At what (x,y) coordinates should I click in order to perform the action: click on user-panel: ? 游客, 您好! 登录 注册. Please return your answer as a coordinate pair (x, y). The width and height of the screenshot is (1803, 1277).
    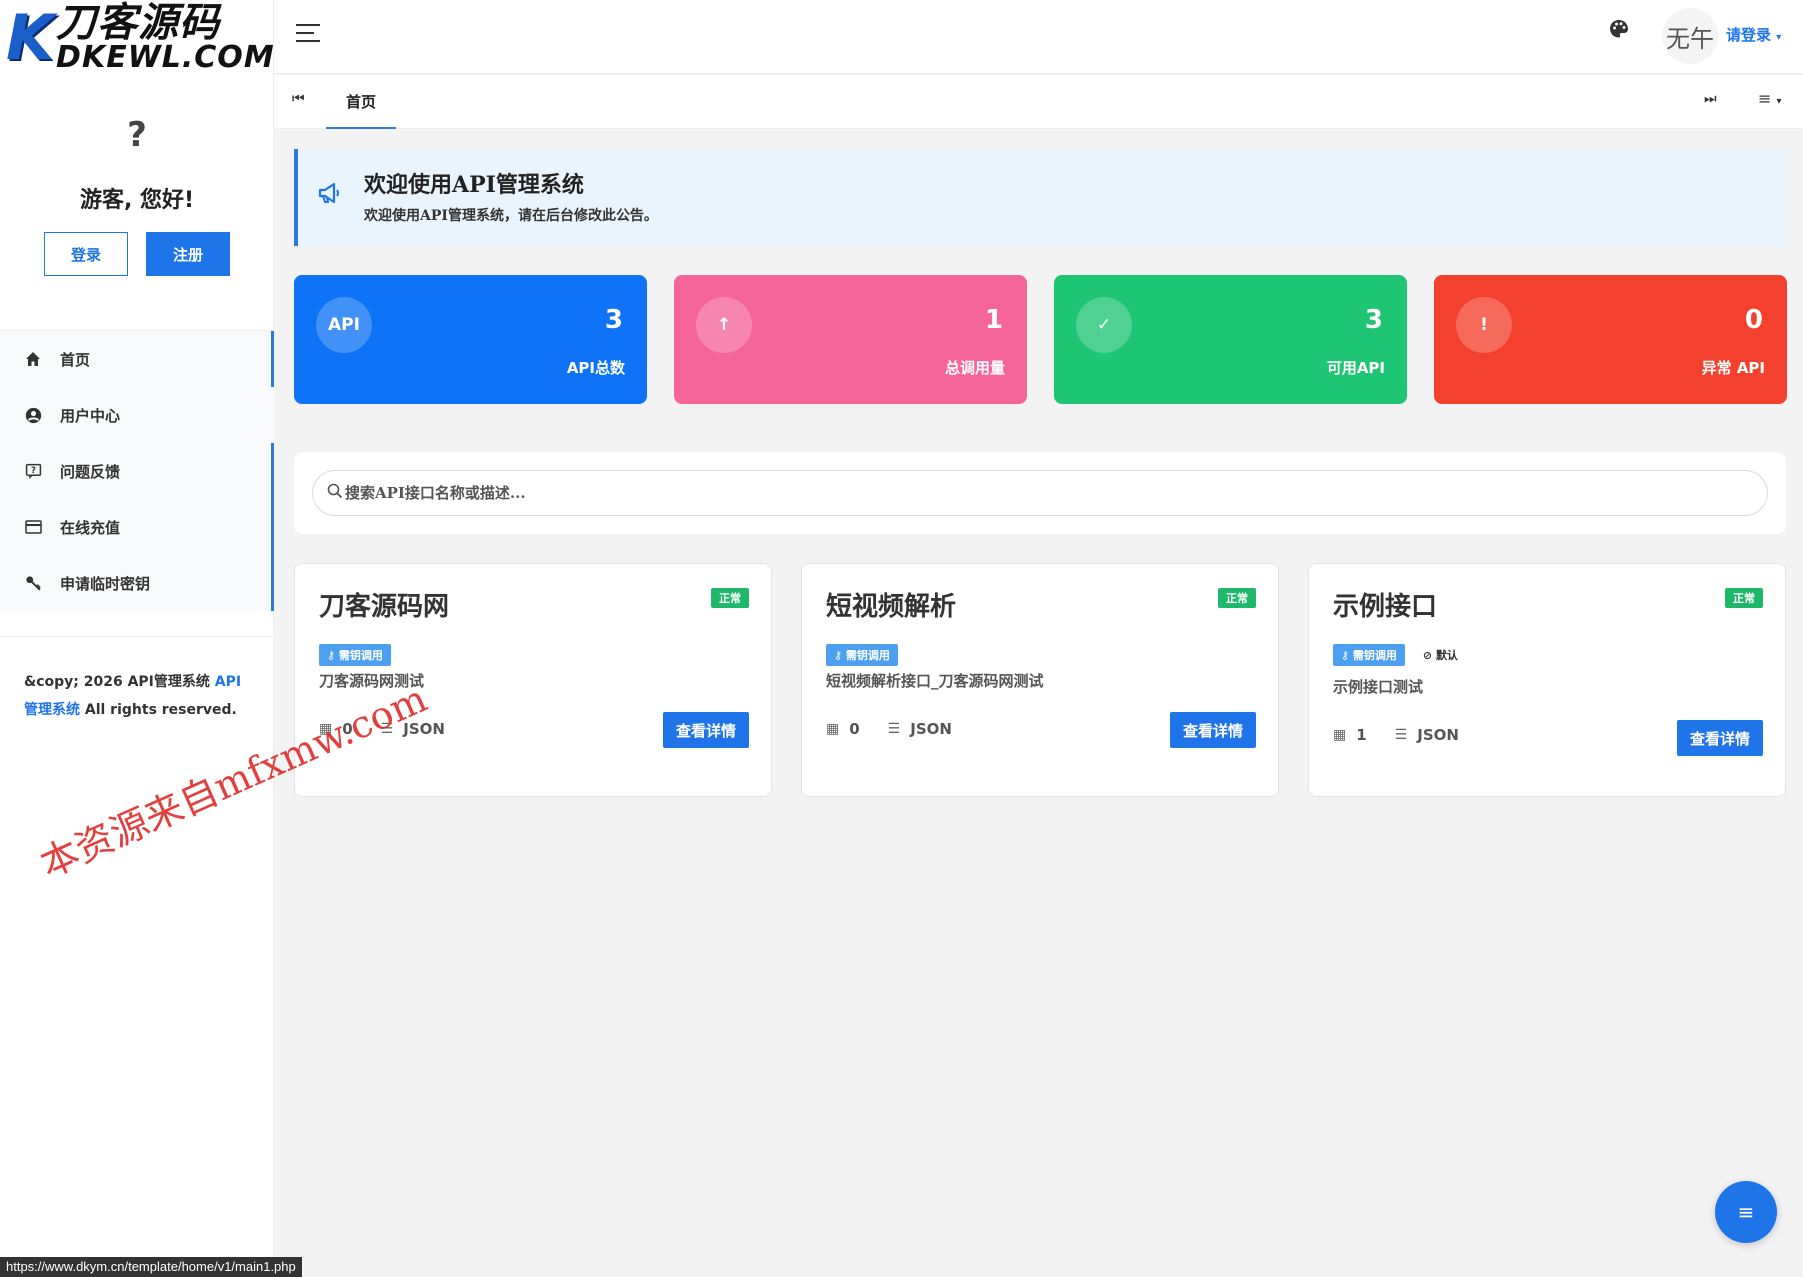
    Looking at the image, I should click on (137, 193).